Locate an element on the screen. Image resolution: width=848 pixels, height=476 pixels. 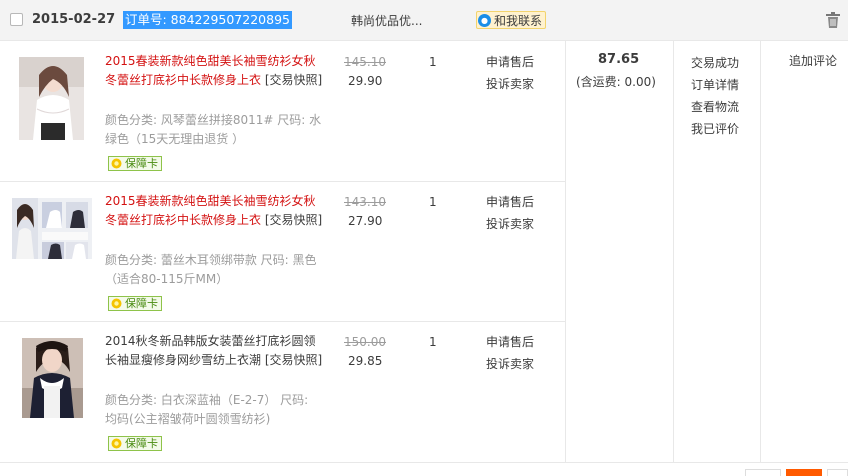
original-price: 145.10 is located at coordinates (365, 62).